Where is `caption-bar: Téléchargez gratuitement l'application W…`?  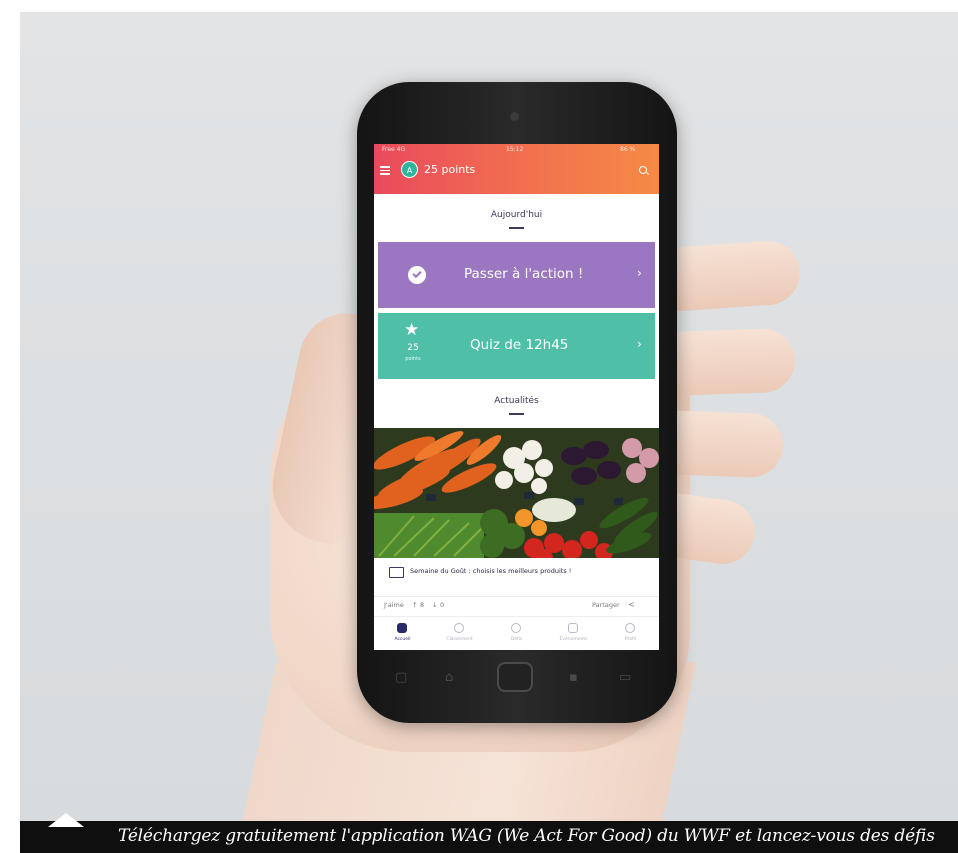
caption-bar: Téléchargez gratuitement l'application W… is located at coordinates (489, 837).